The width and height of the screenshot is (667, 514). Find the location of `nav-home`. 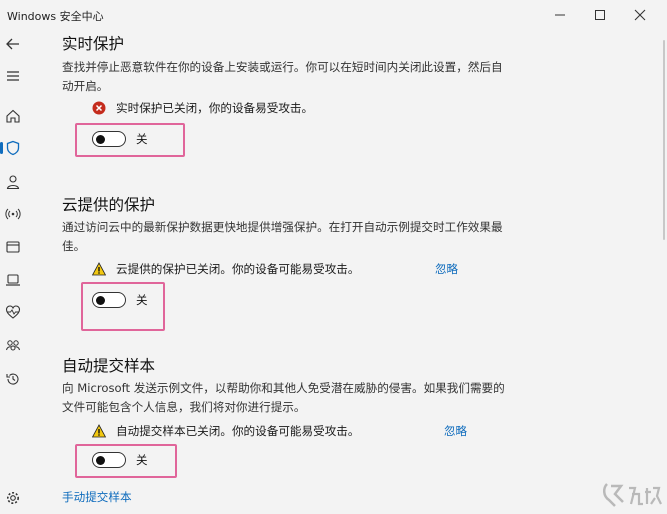

nav-home is located at coordinates (13, 116).